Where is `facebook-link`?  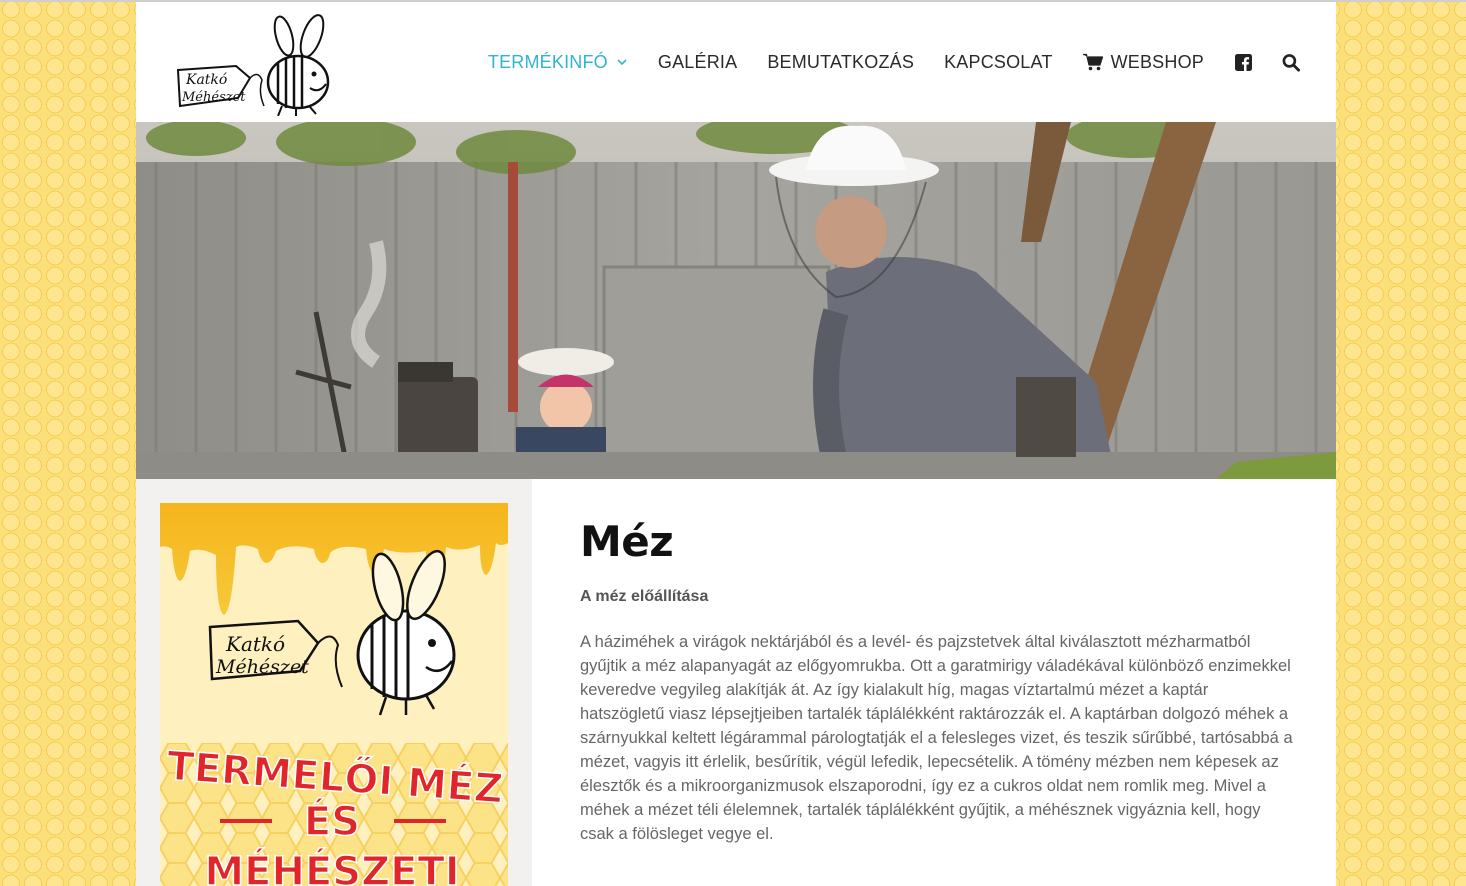
facebook-link is located at coordinates (1243, 62).